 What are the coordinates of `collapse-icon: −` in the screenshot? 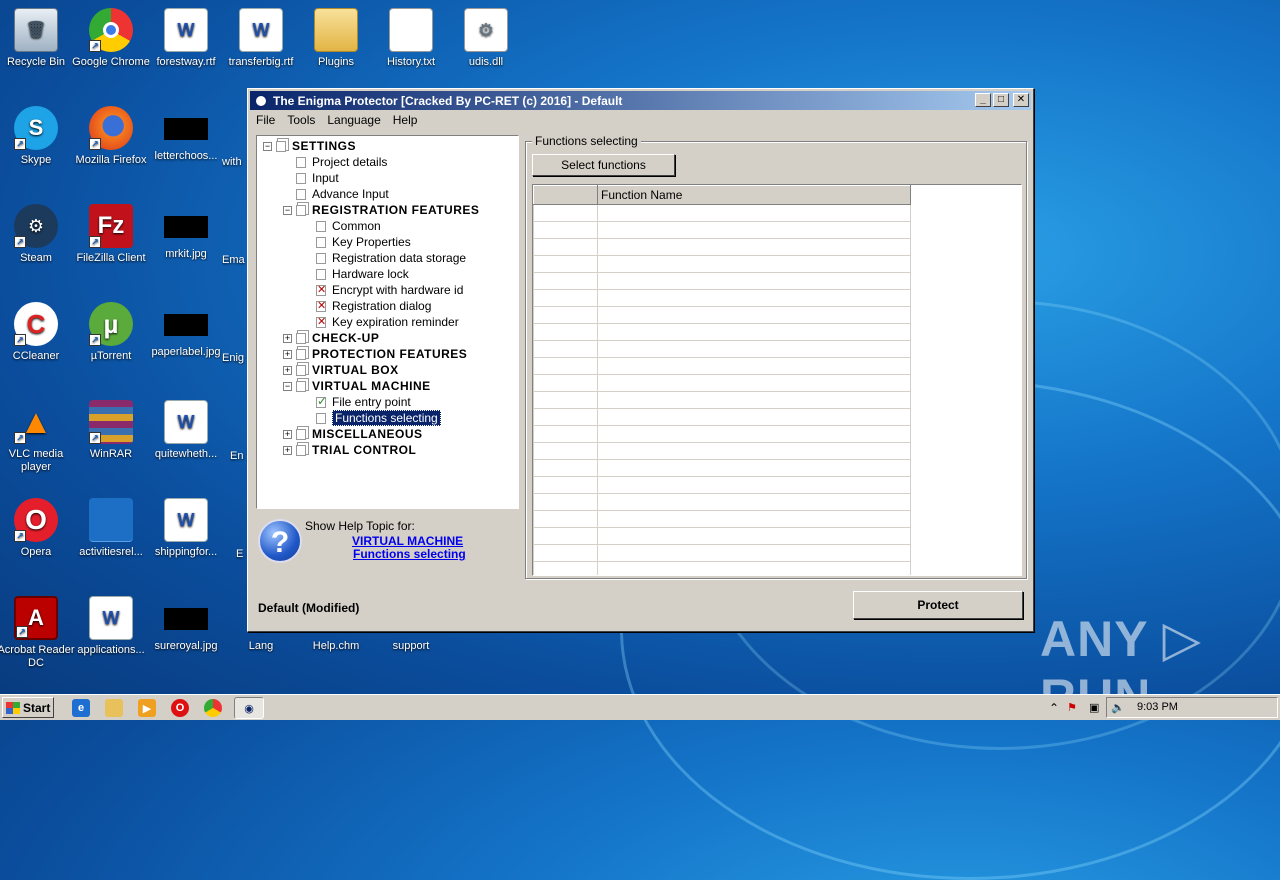 It's located at (287, 210).